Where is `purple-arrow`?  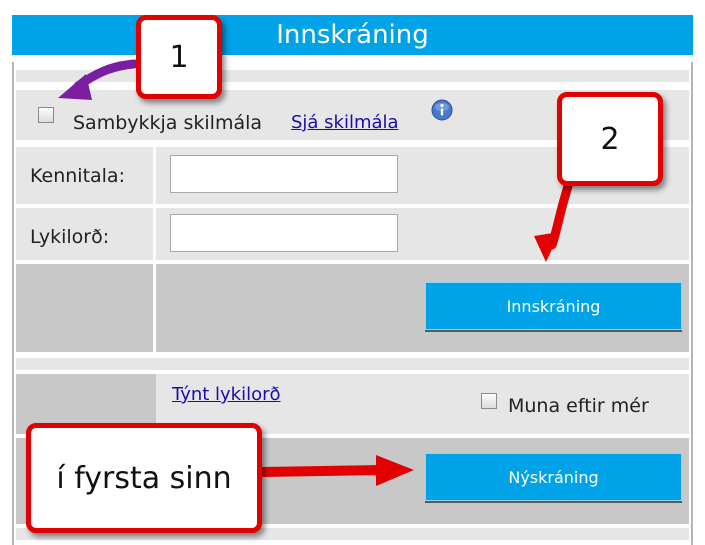
purple-arrow is located at coordinates (98, 79).